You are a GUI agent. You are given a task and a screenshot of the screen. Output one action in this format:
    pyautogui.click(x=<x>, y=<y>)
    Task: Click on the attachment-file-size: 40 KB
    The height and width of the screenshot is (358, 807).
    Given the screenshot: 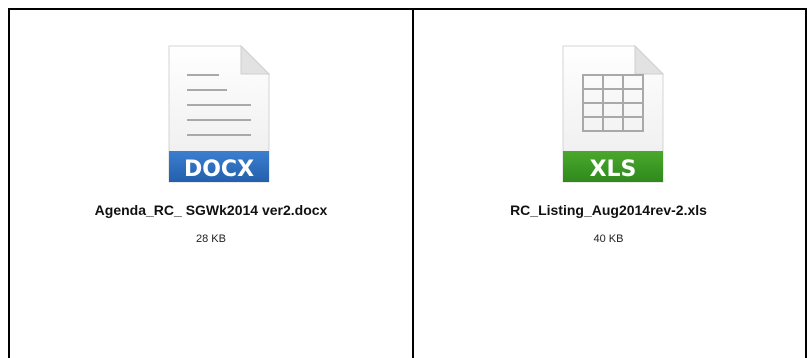 What is the action you would take?
    pyautogui.click(x=608, y=239)
    